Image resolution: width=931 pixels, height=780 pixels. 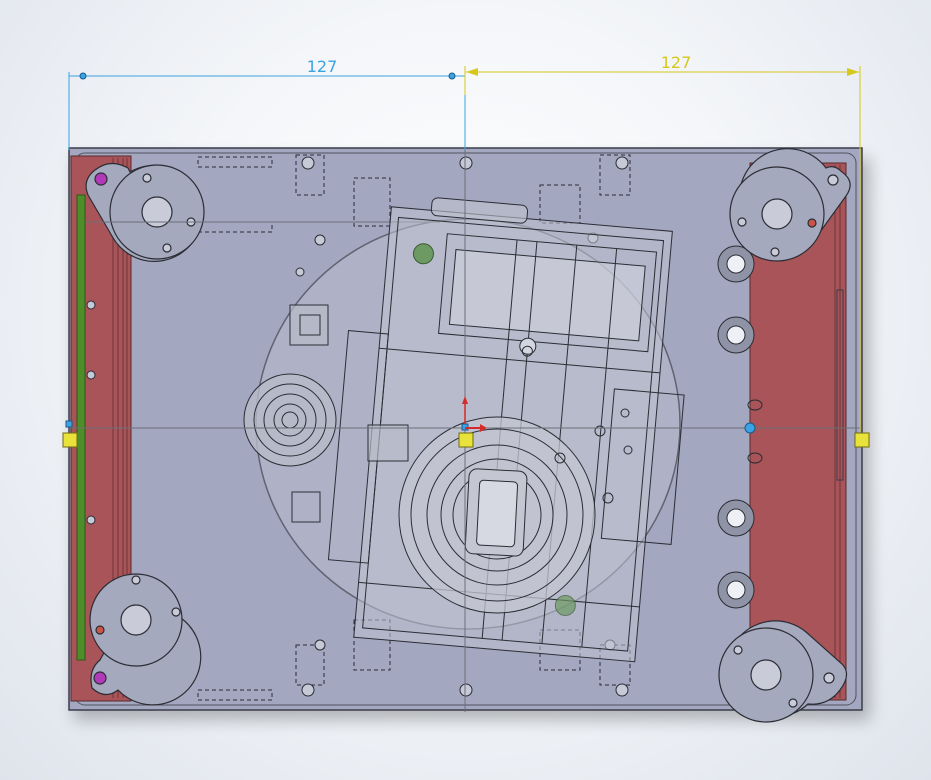 I want to click on right-dimension-value: 127, so click(x=676, y=62).